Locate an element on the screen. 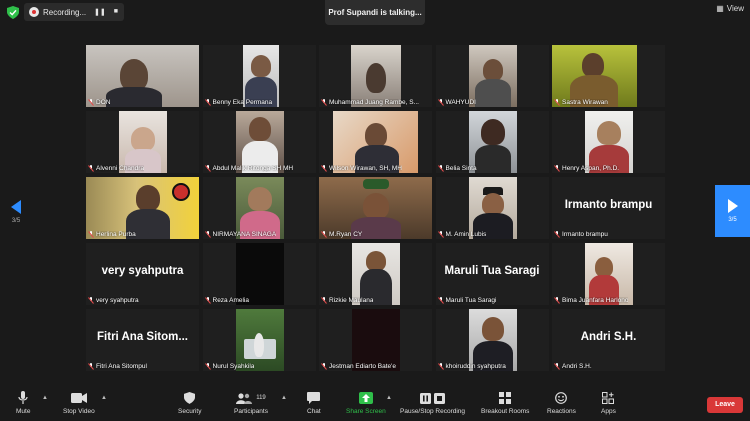  breakout-rooms-icon is located at coordinates (505, 398).